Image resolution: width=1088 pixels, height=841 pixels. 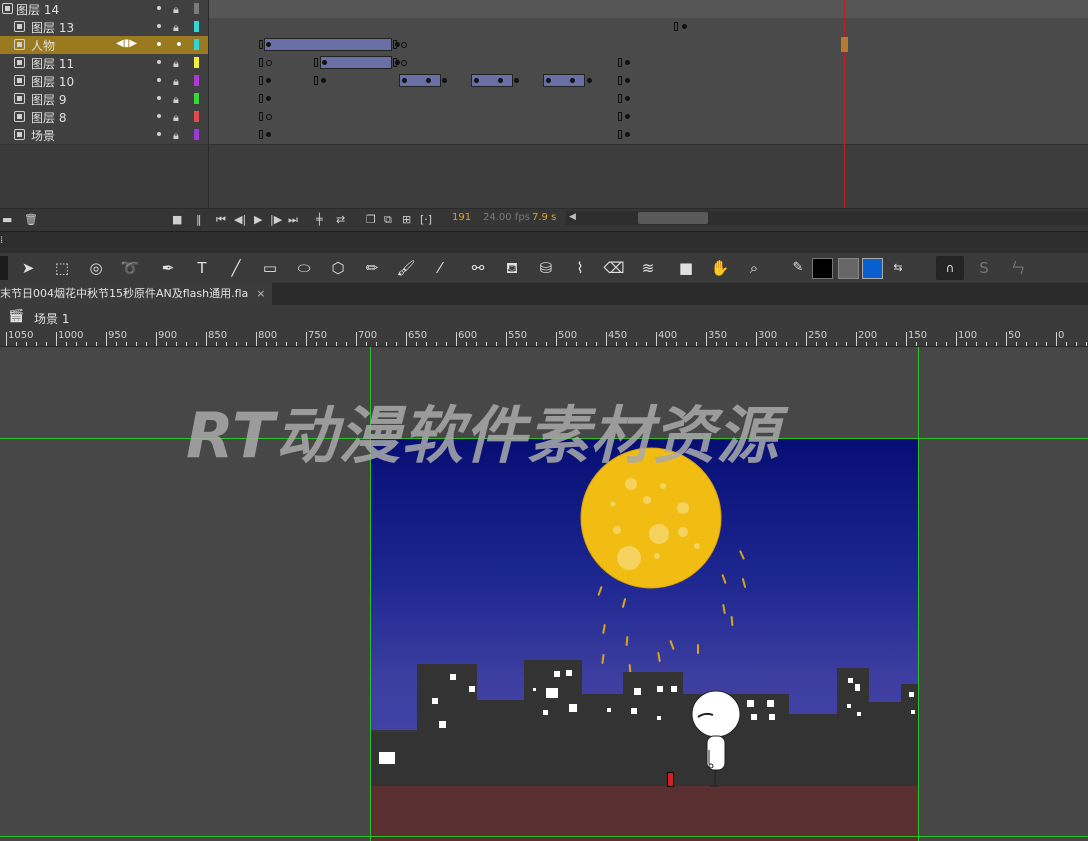 What do you see at coordinates (270, 268) in the screenshot?
I see `rectangle-icon: ▭` at bounding box center [270, 268].